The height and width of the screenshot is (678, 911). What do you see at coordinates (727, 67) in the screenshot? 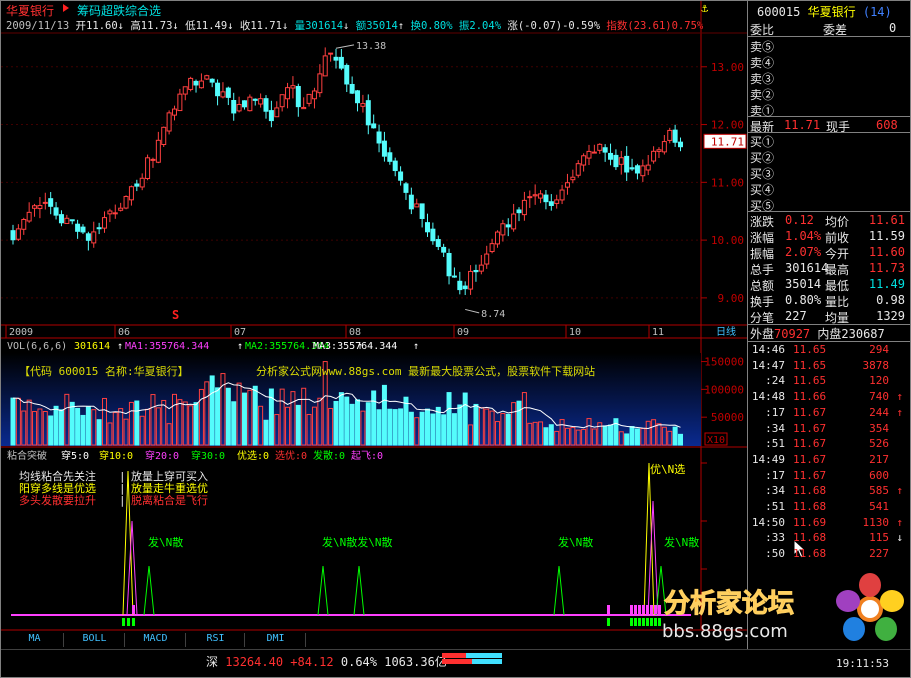
I see `price-tick-label: 13.00` at bounding box center [727, 67].